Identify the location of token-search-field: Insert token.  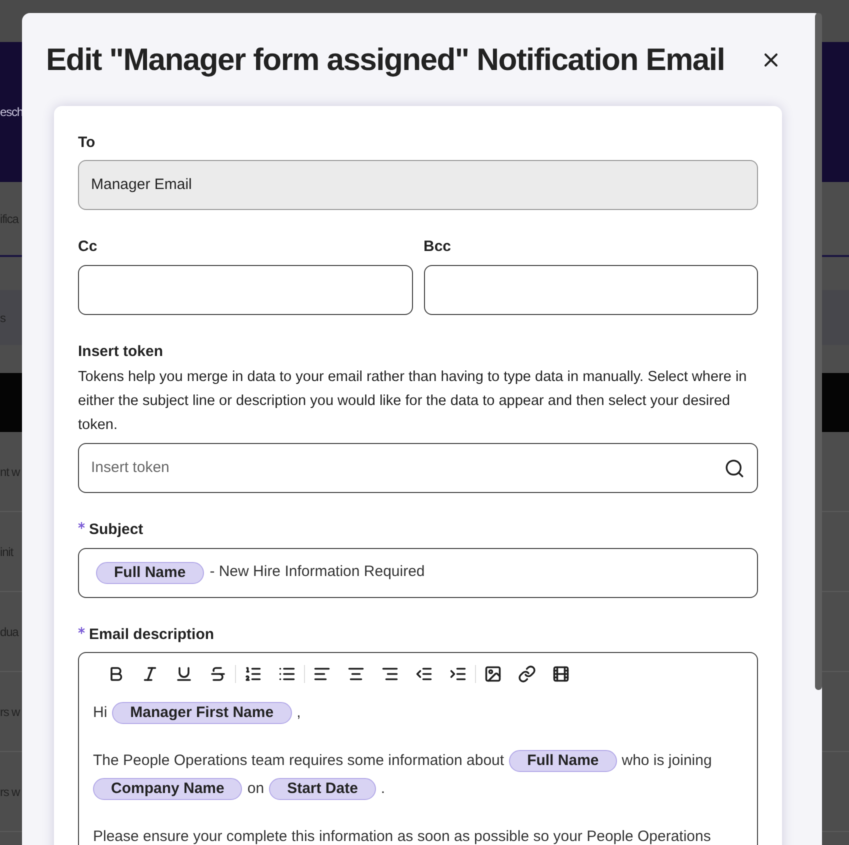
(418, 468).